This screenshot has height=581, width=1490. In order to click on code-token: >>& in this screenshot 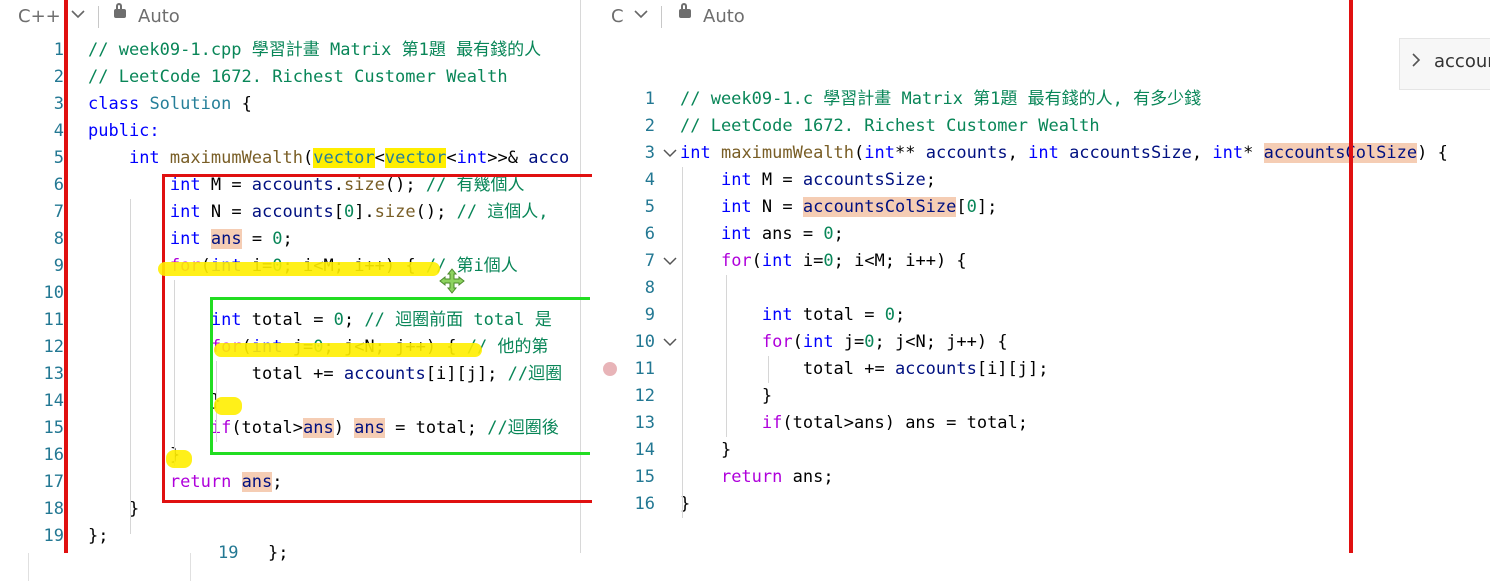, I will do `click(508, 158)`.